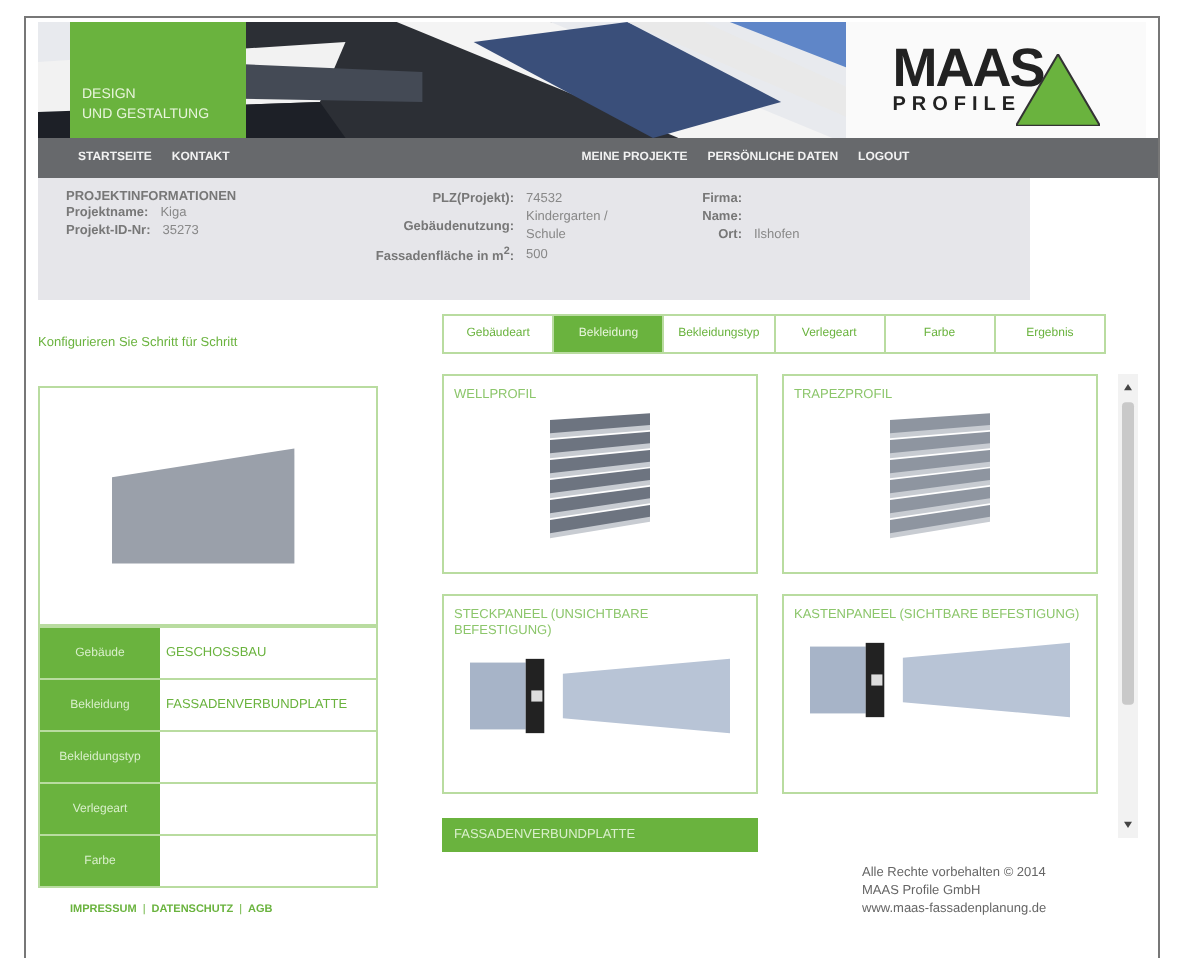 This screenshot has width=1180, height=958. What do you see at coordinates (968, 68) in the screenshot?
I see `logo-name: MAAS` at bounding box center [968, 68].